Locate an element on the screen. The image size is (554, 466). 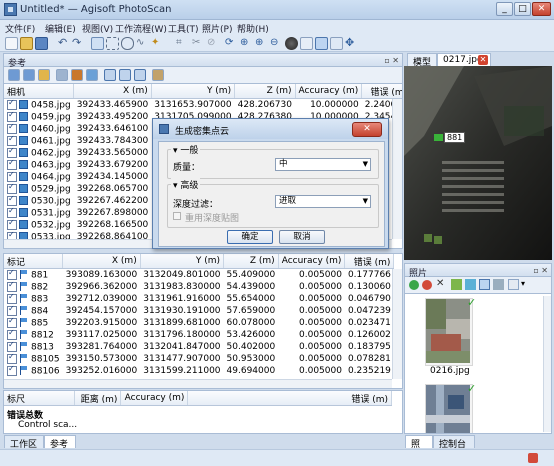
view-source-icon is located at coordinates (110, 75).